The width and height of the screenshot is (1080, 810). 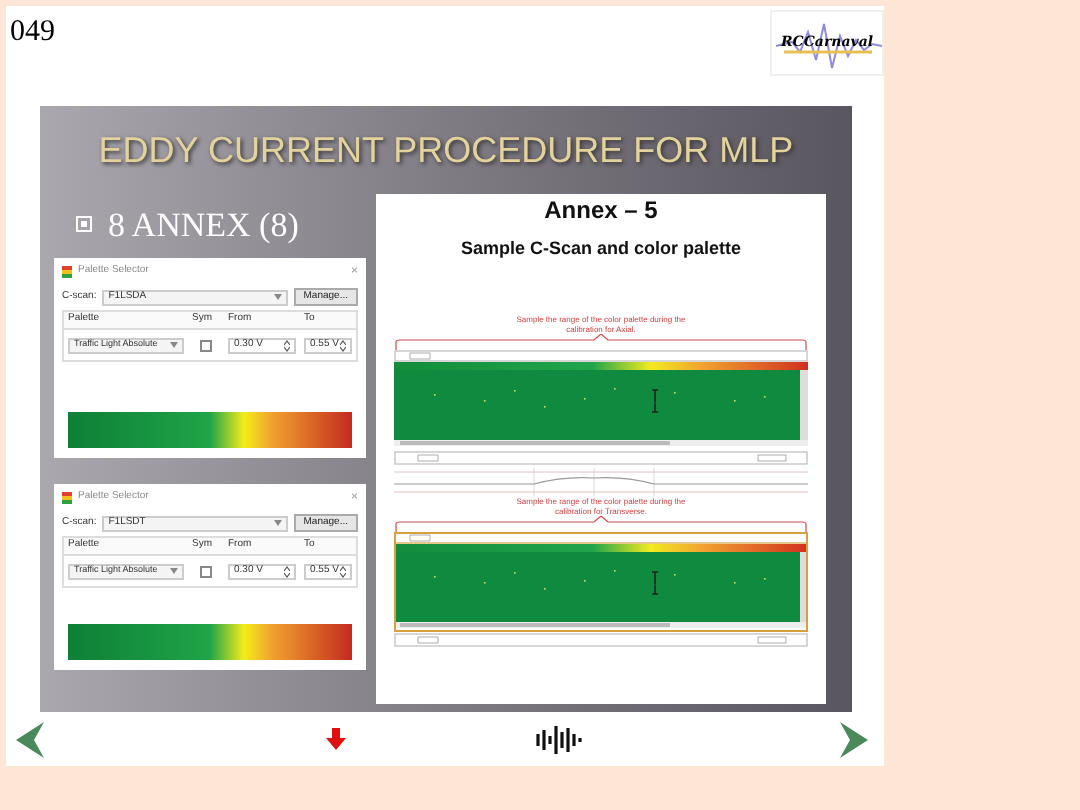 What do you see at coordinates (336, 739) in the screenshot?
I see `down-arrow-icon` at bounding box center [336, 739].